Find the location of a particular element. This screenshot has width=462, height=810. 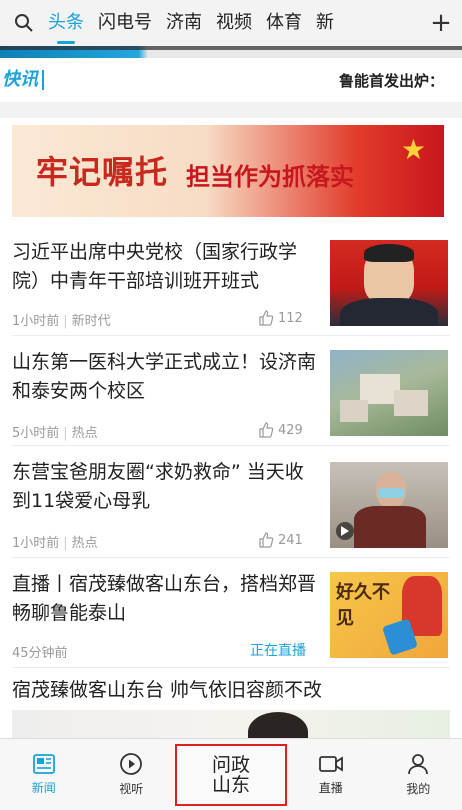

live-thumbnail: 好久不见 is located at coordinates (389, 615).